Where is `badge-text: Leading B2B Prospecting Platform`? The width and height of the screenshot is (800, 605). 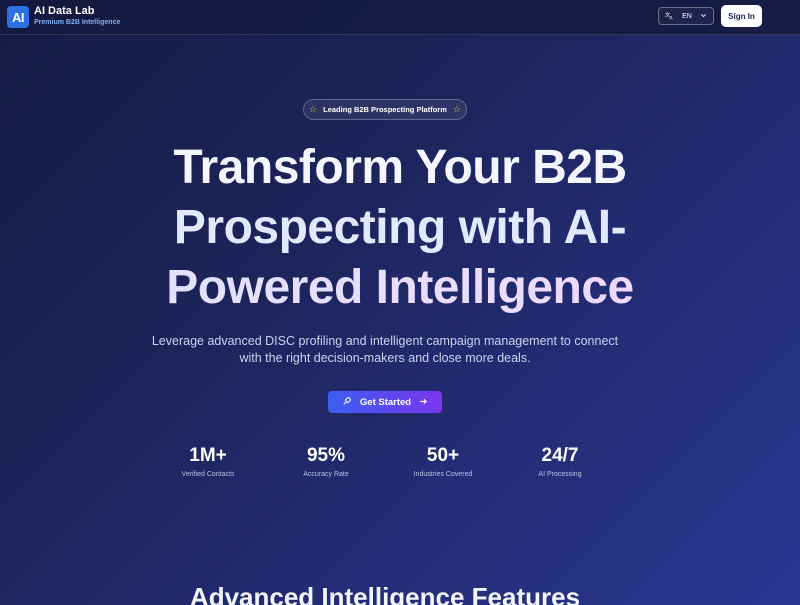
badge-text: Leading B2B Prospecting Platform is located at coordinates (385, 109).